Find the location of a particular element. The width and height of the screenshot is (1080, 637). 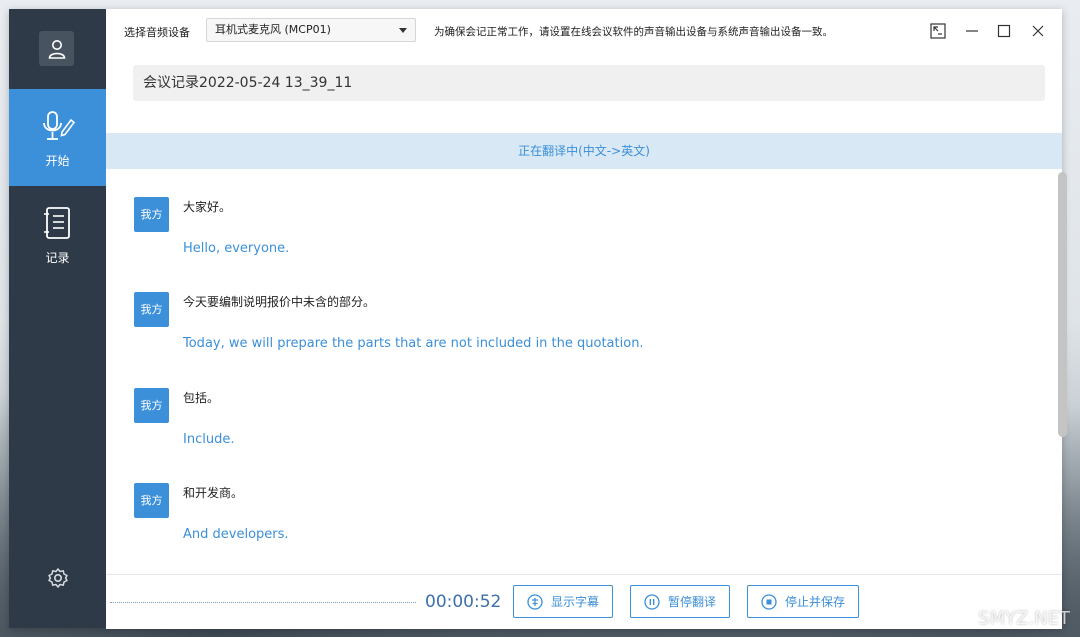

watermark: SMYZ.NET is located at coordinates (1024, 618).